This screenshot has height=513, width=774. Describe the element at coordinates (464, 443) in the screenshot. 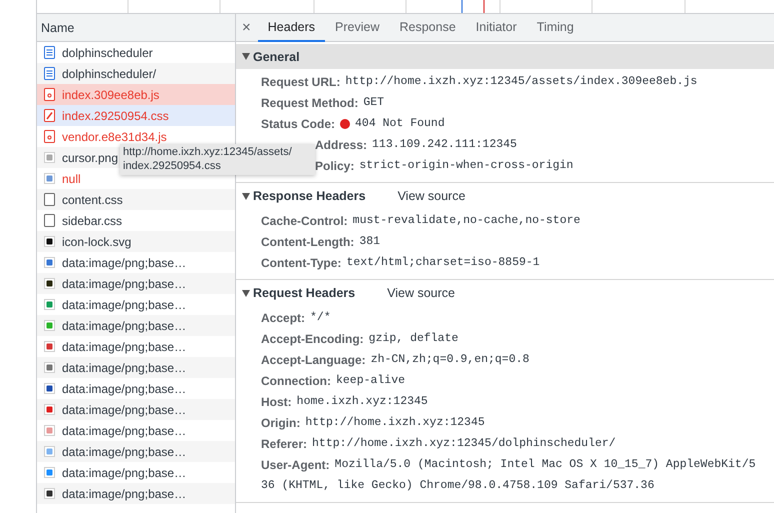

I see `header-value: http://home.ixzh.xyz:12345/dolphinscheduler/` at that location.